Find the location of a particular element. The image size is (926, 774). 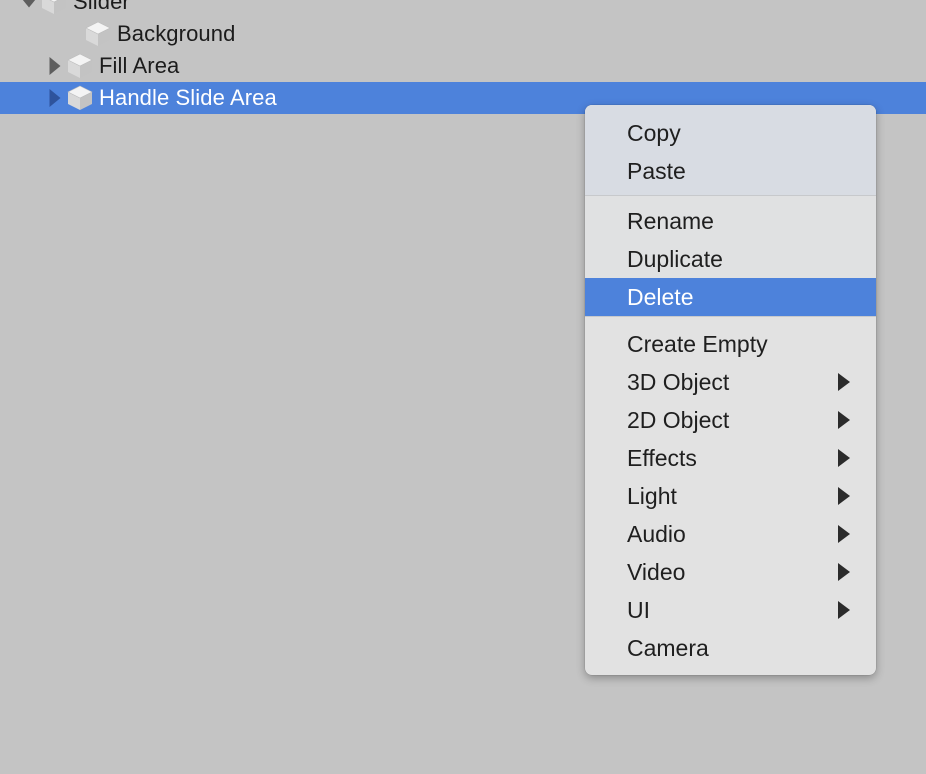

menu-section-clipboard: Copy Paste is located at coordinates (730, 150).